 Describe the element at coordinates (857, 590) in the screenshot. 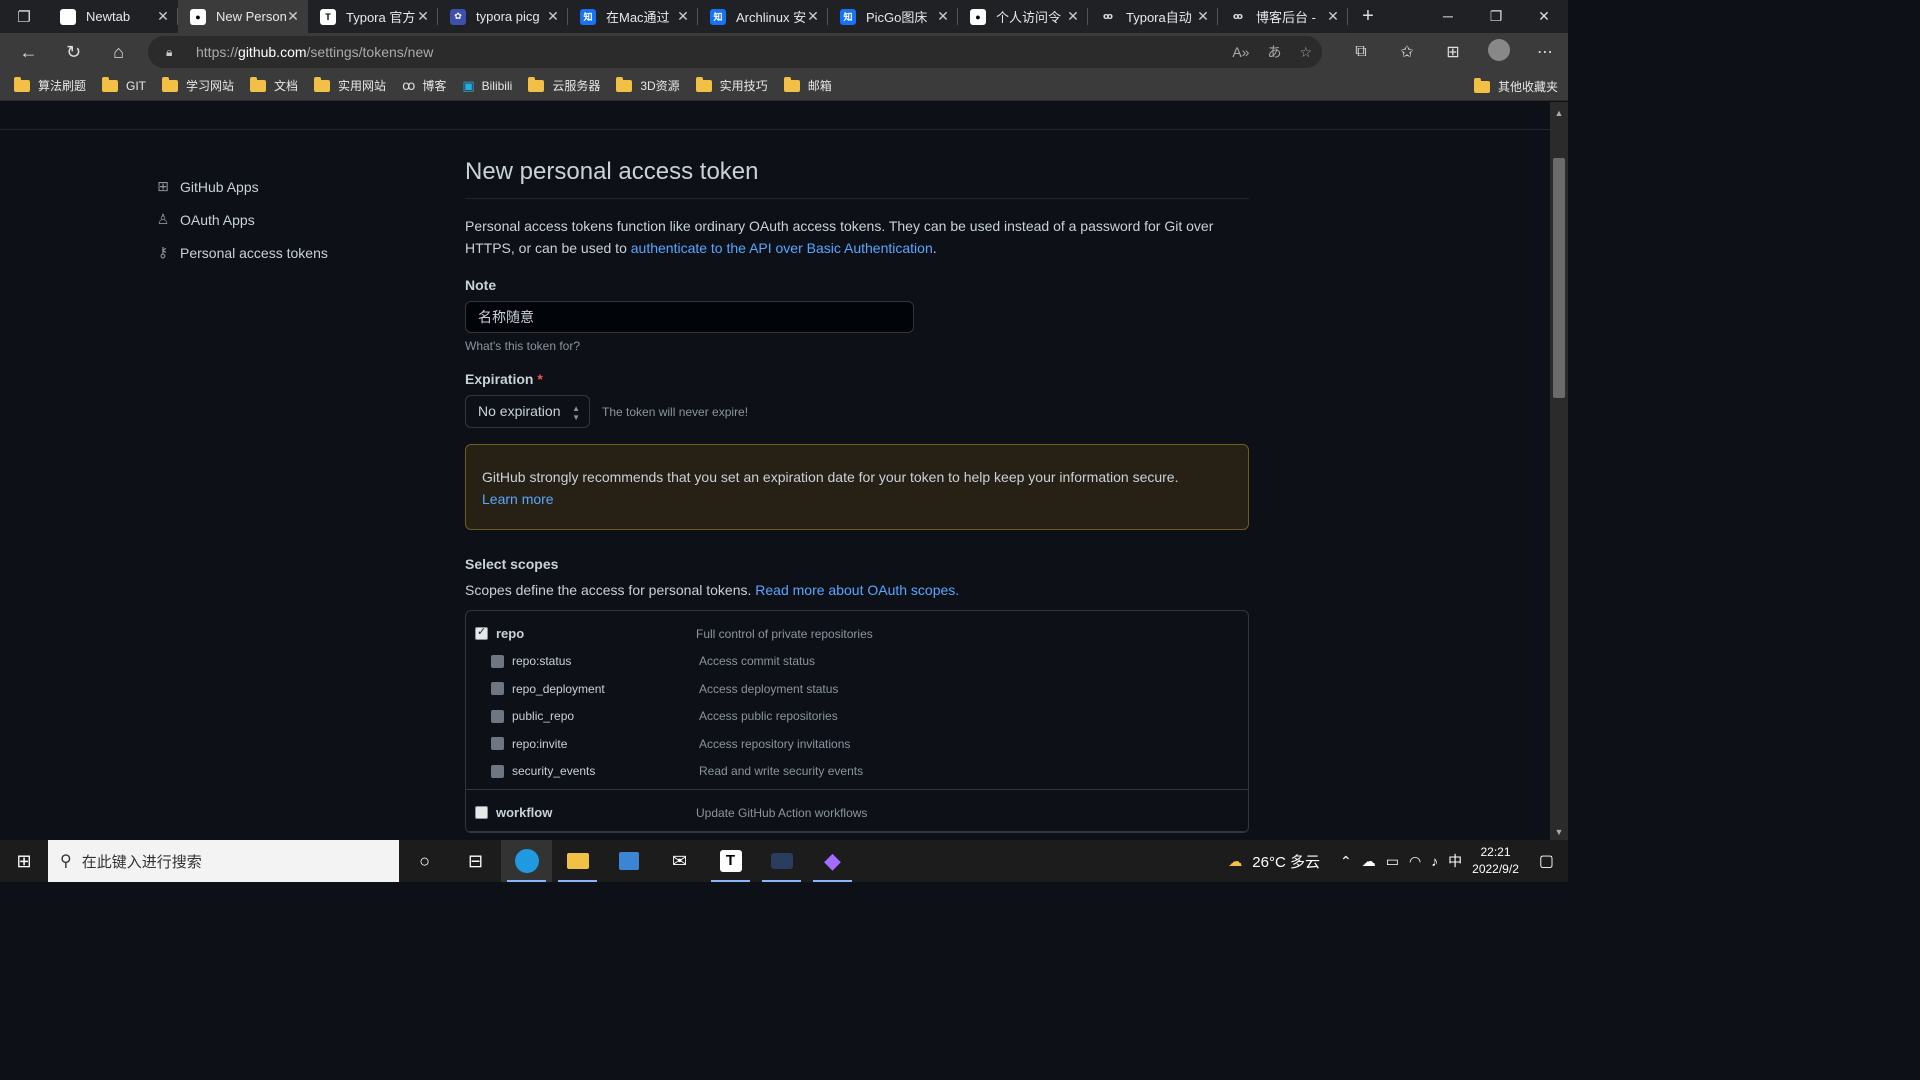

I see `oauth-scopes-link: Read more about OAuth scopes.` at that location.